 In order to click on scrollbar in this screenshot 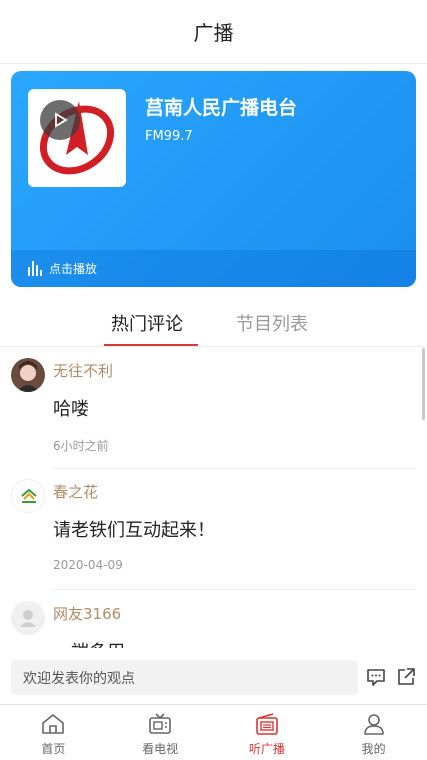, I will do `click(423, 384)`.